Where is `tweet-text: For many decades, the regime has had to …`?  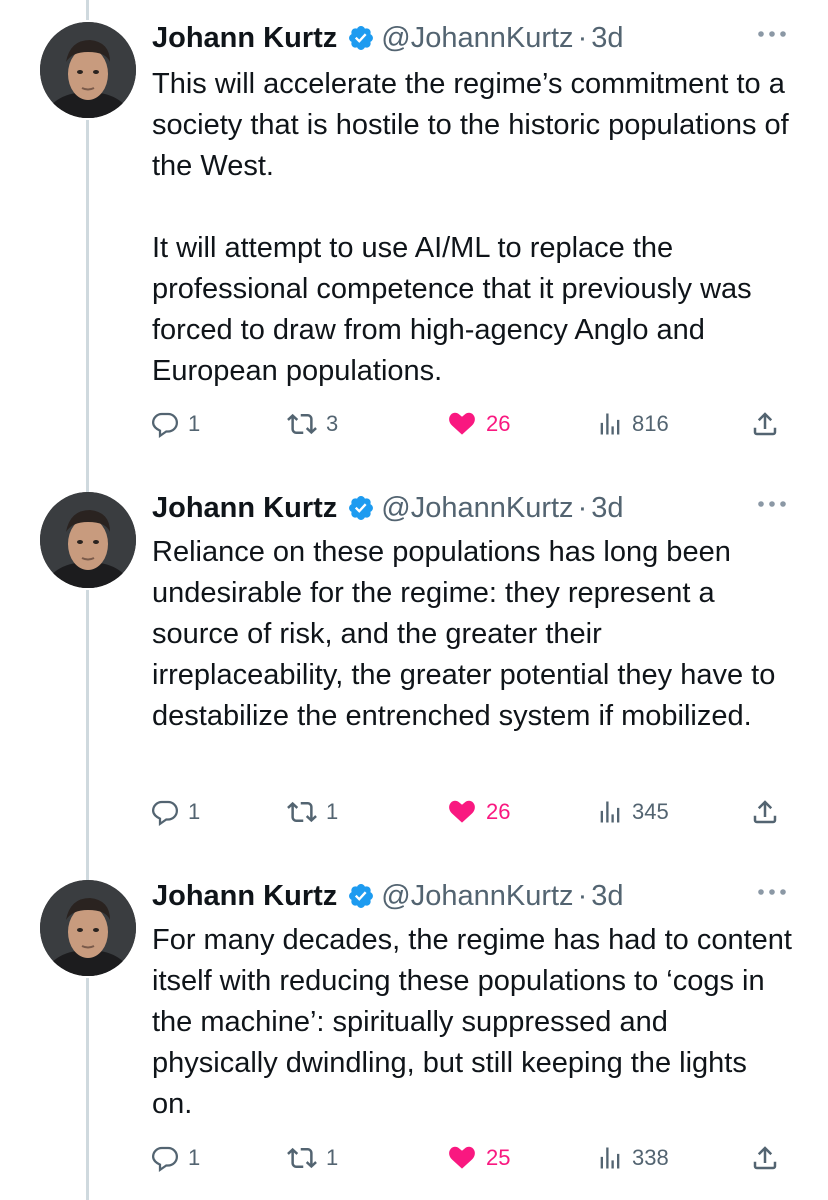
tweet-text: For many decades, the regime has had to … is located at coordinates (472, 1022).